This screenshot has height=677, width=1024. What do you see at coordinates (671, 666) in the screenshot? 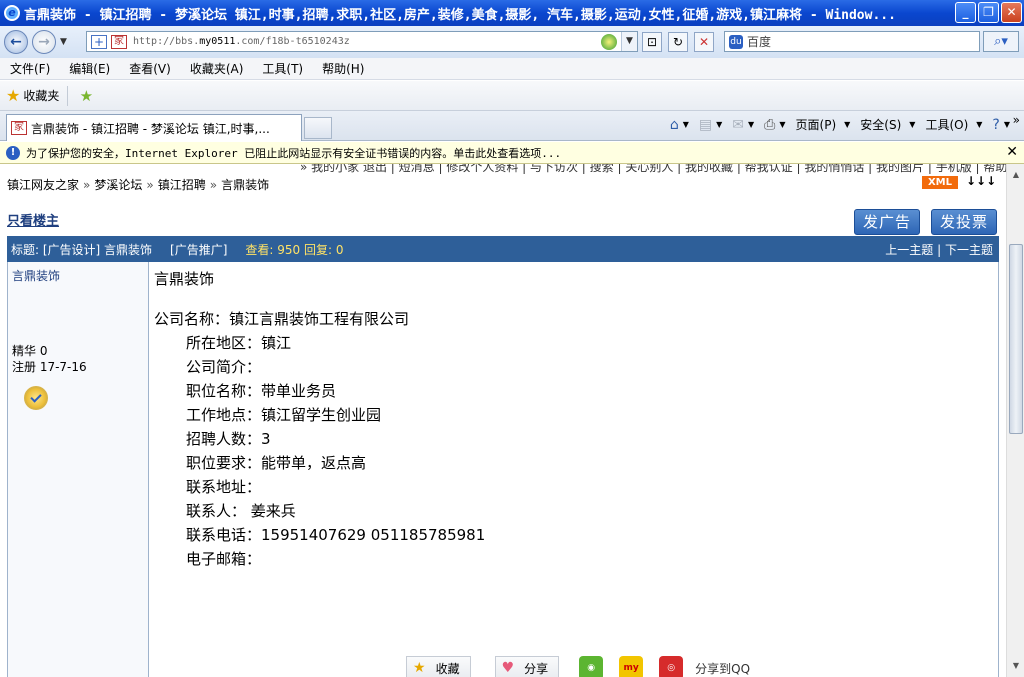
I see `weibo-share-icon: ◎` at bounding box center [671, 666].